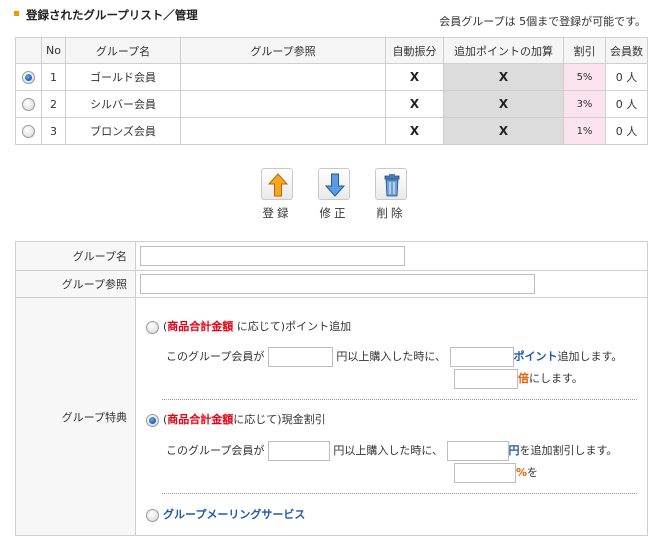 This screenshot has width=657, height=546. I want to click on column-header-no: No, so click(53, 50).